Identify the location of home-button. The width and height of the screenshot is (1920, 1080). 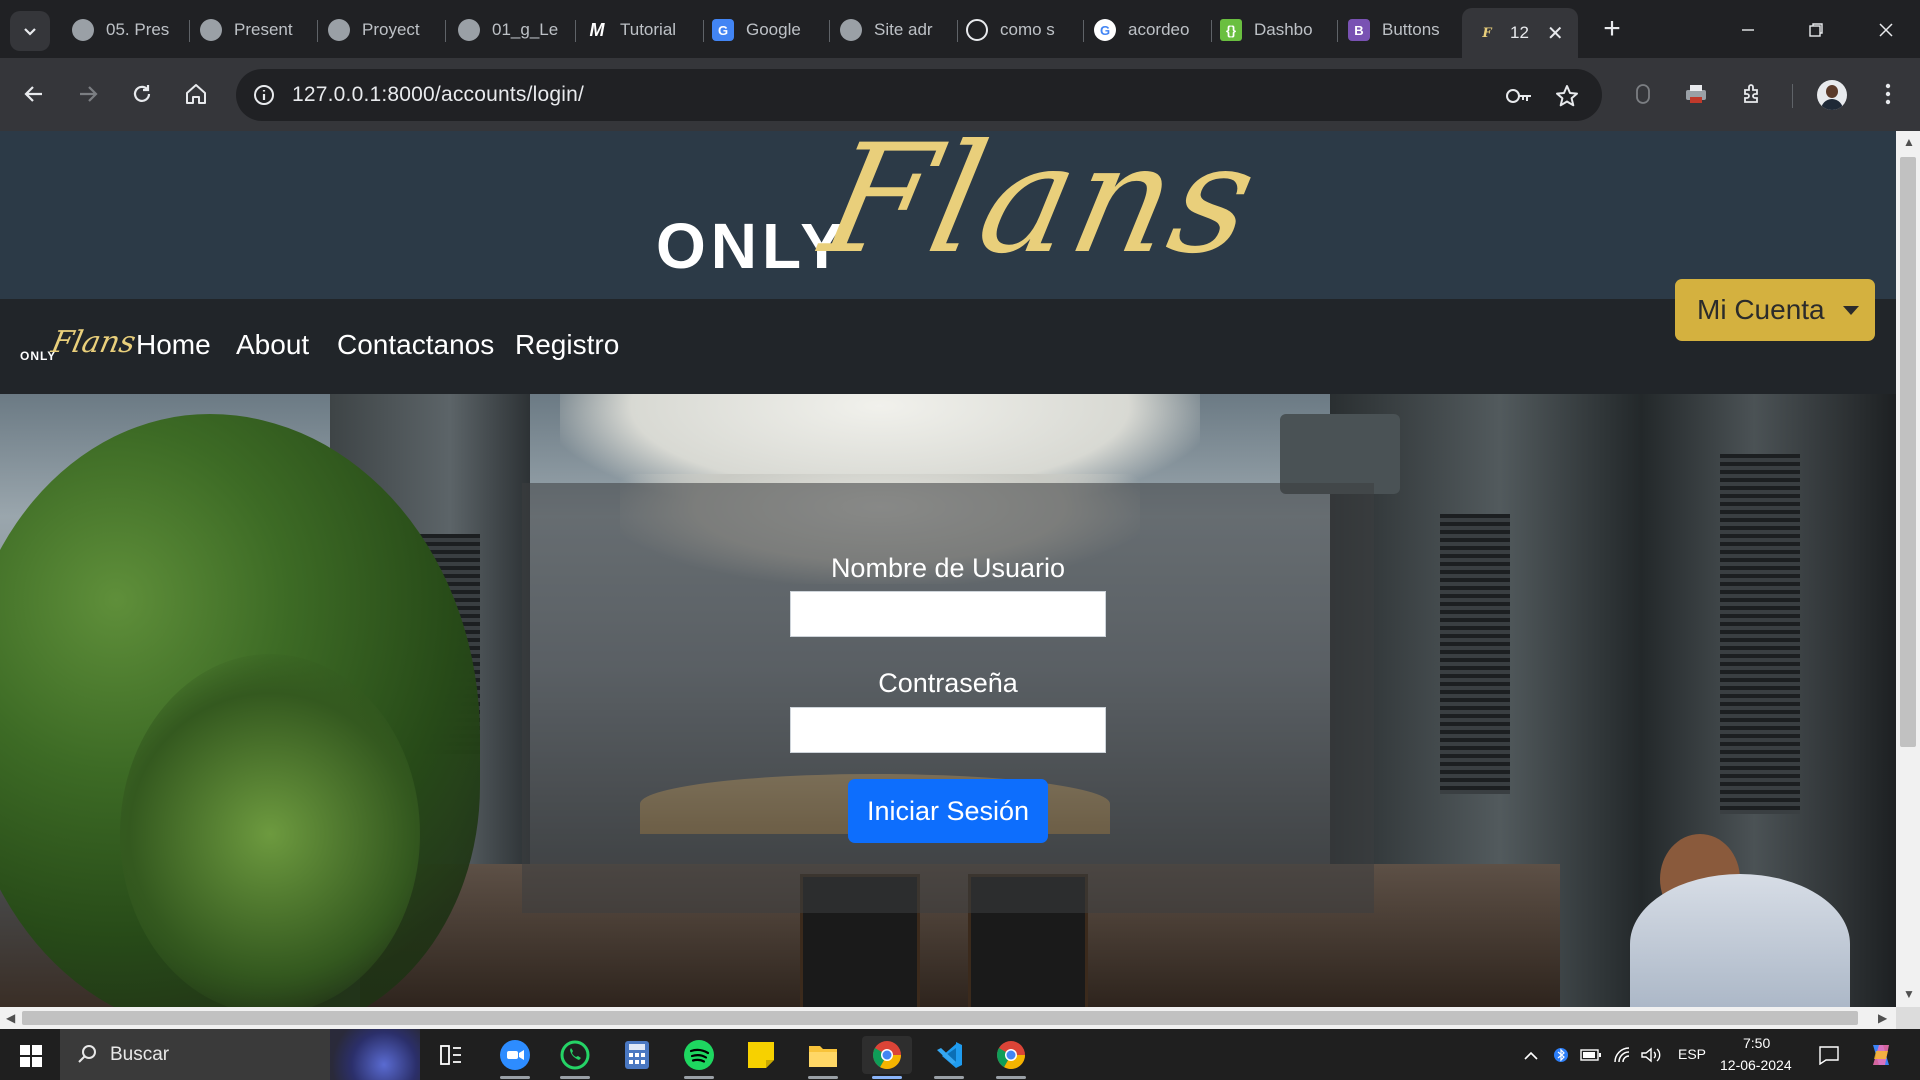
(196, 94).